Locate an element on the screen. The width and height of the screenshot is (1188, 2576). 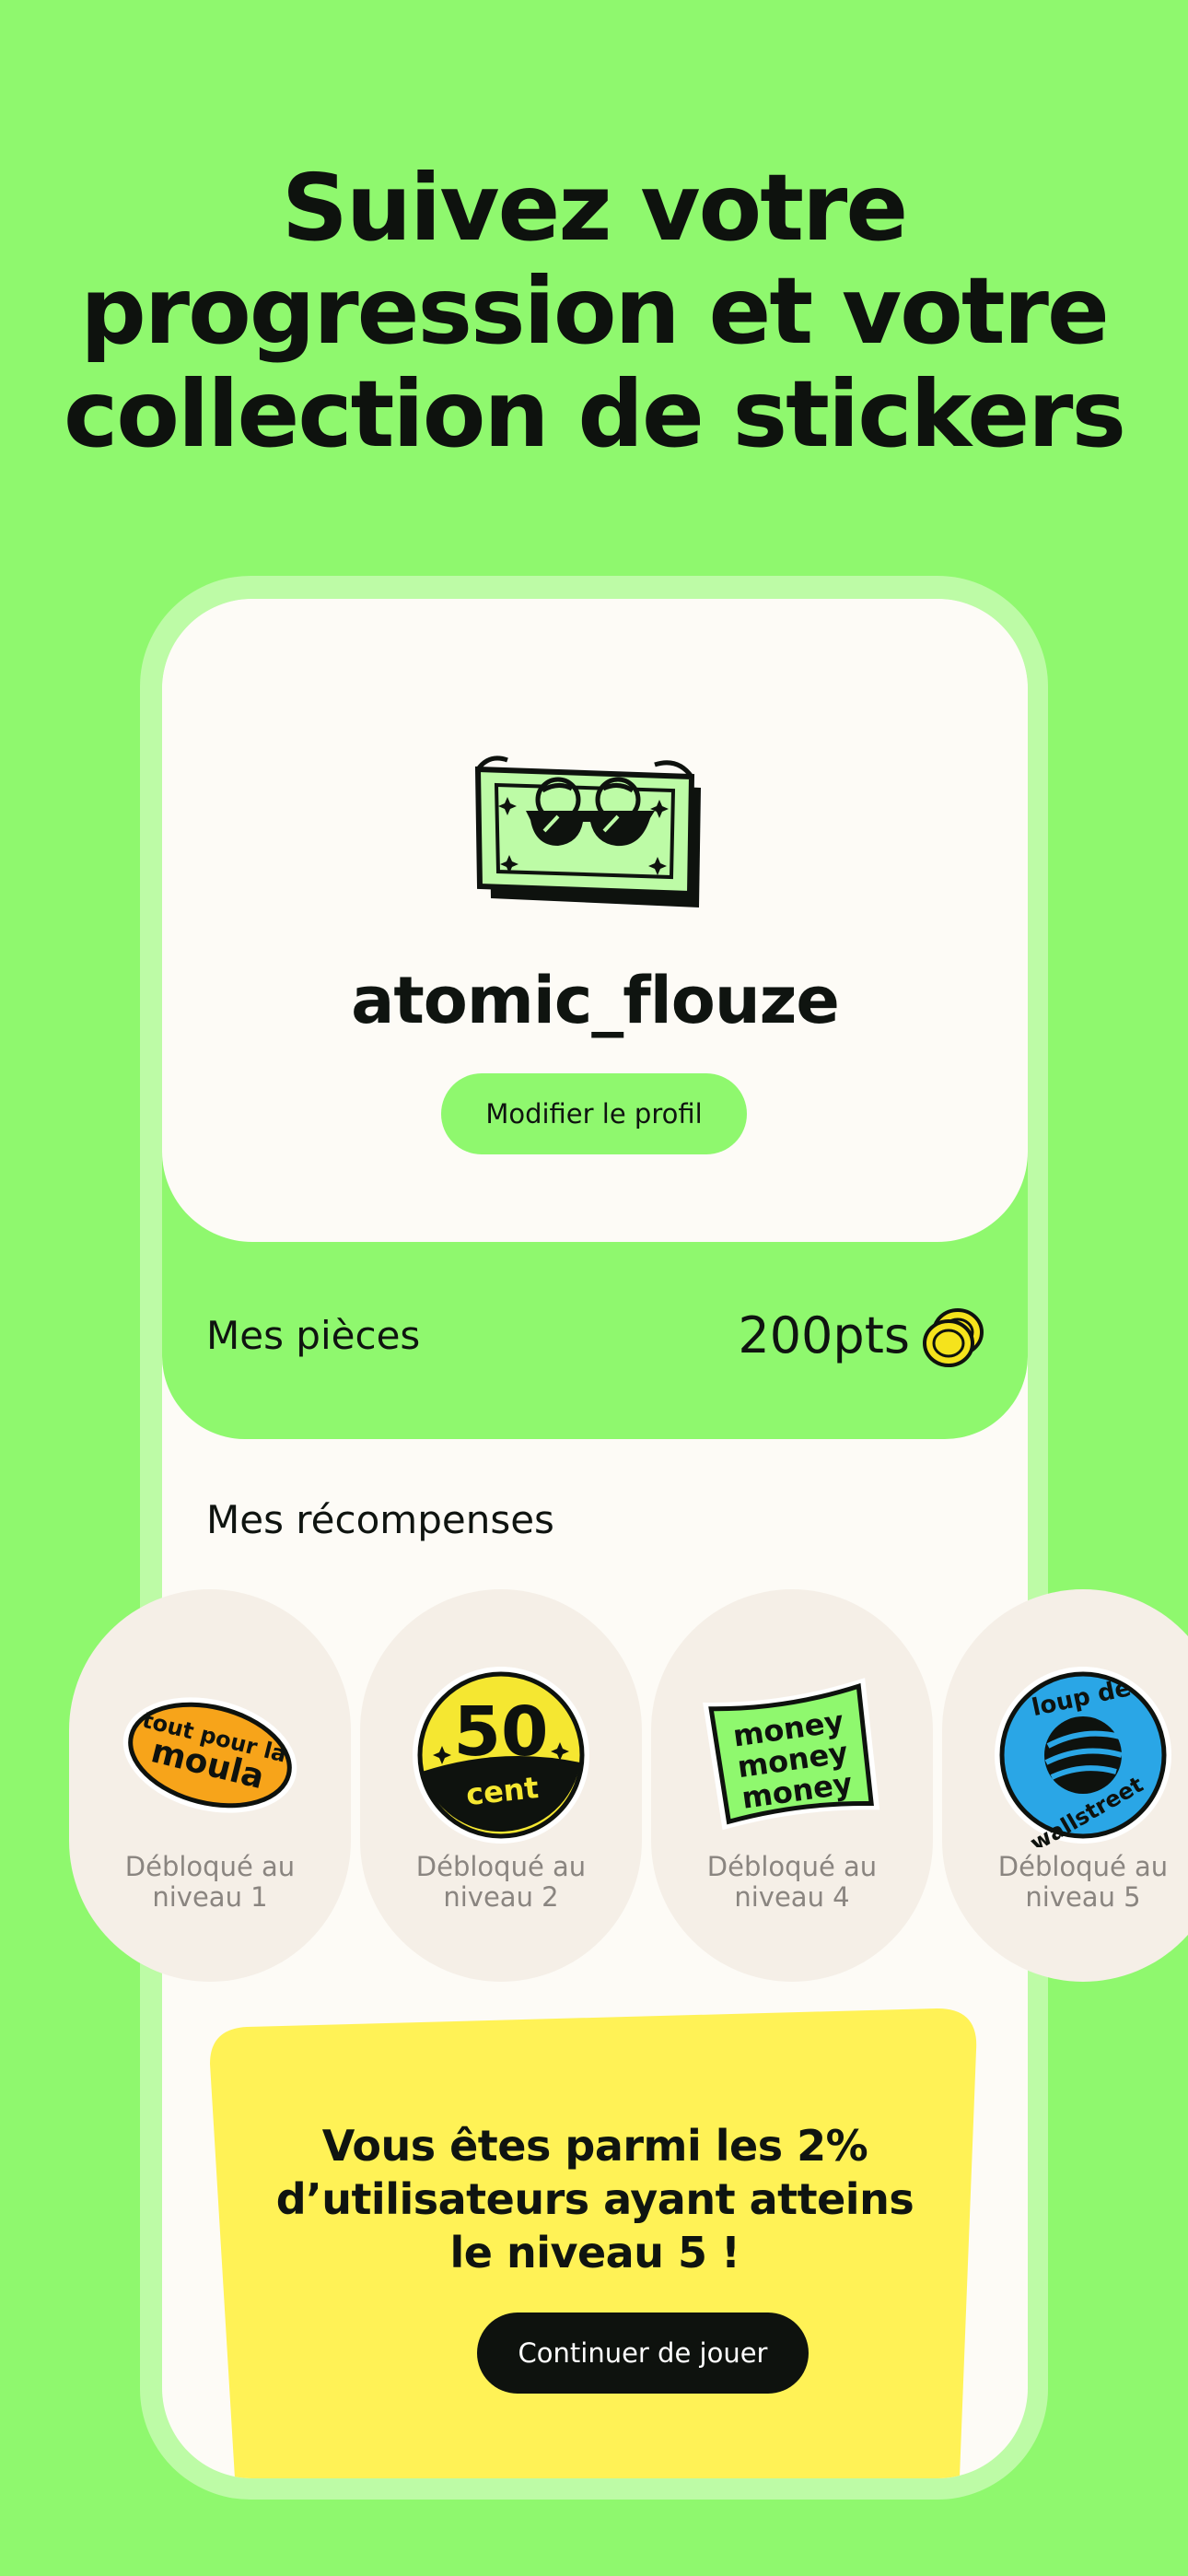
reward-caption: Débloqué au niveau 2 is located at coordinates (501, 1882).